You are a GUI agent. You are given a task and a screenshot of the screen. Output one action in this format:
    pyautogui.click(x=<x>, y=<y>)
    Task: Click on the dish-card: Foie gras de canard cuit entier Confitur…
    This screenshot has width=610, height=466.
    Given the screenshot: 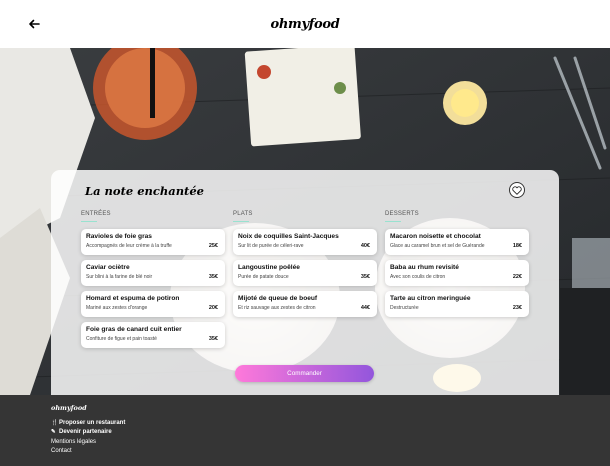 What is the action you would take?
    pyautogui.click(x=153, y=335)
    